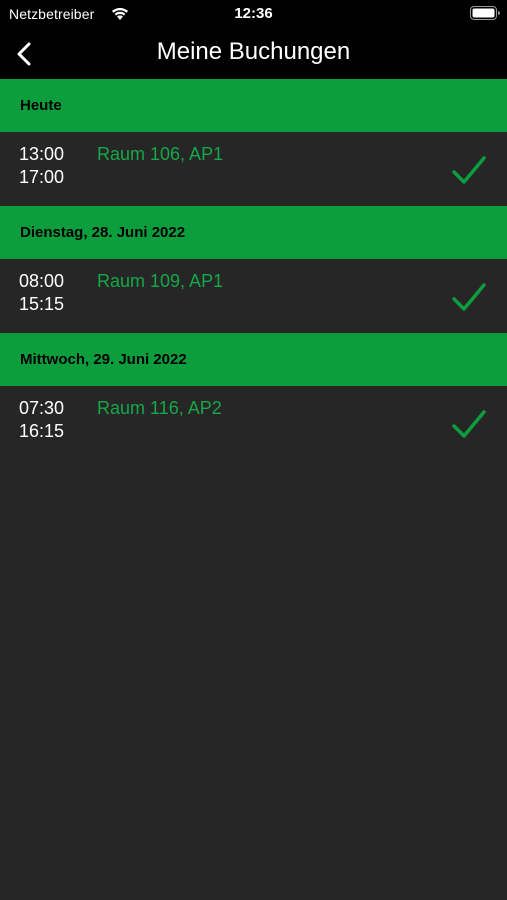 Image resolution: width=507 pixels, height=900 pixels. Describe the element at coordinates (485, 13) in the screenshot. I see `battery-icon` at that location.